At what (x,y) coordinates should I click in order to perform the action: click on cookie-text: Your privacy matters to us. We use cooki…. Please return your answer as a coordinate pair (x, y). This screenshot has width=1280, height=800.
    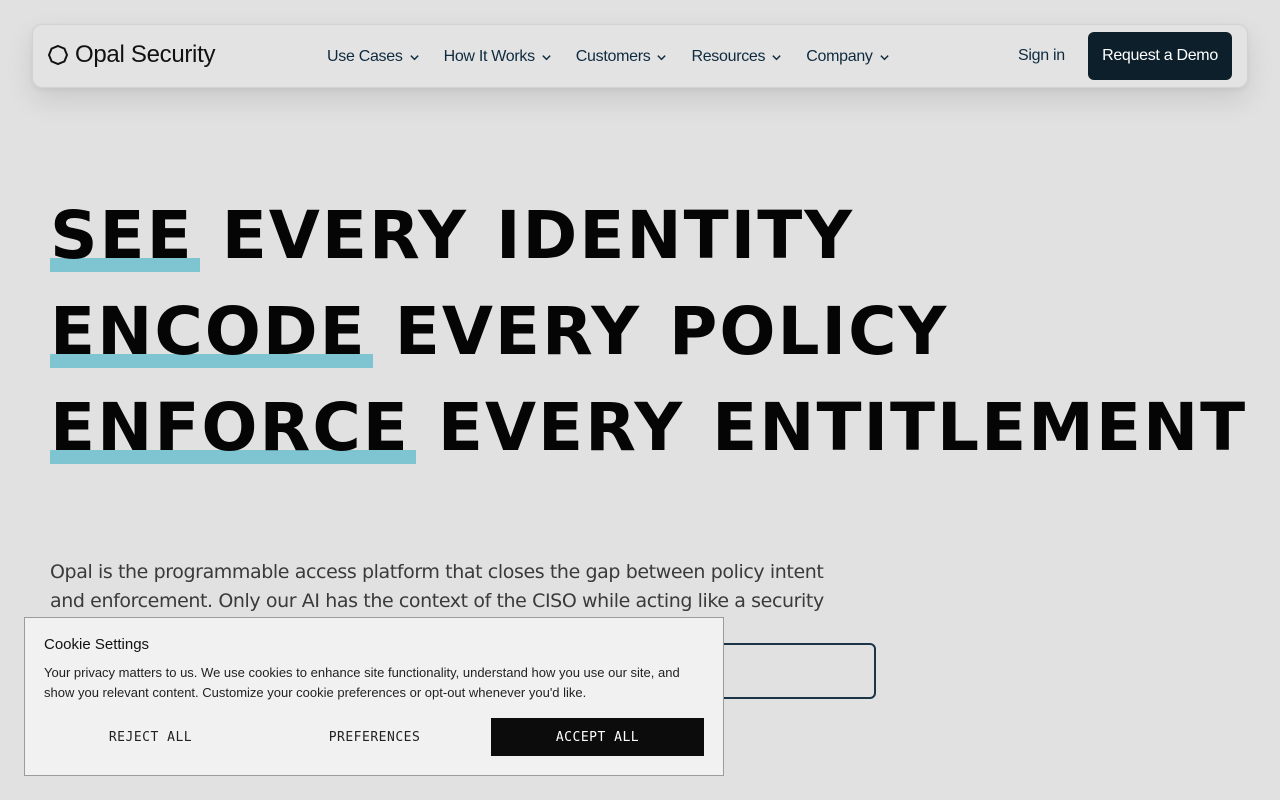
    Looking at the image, I should click on (362, 682).